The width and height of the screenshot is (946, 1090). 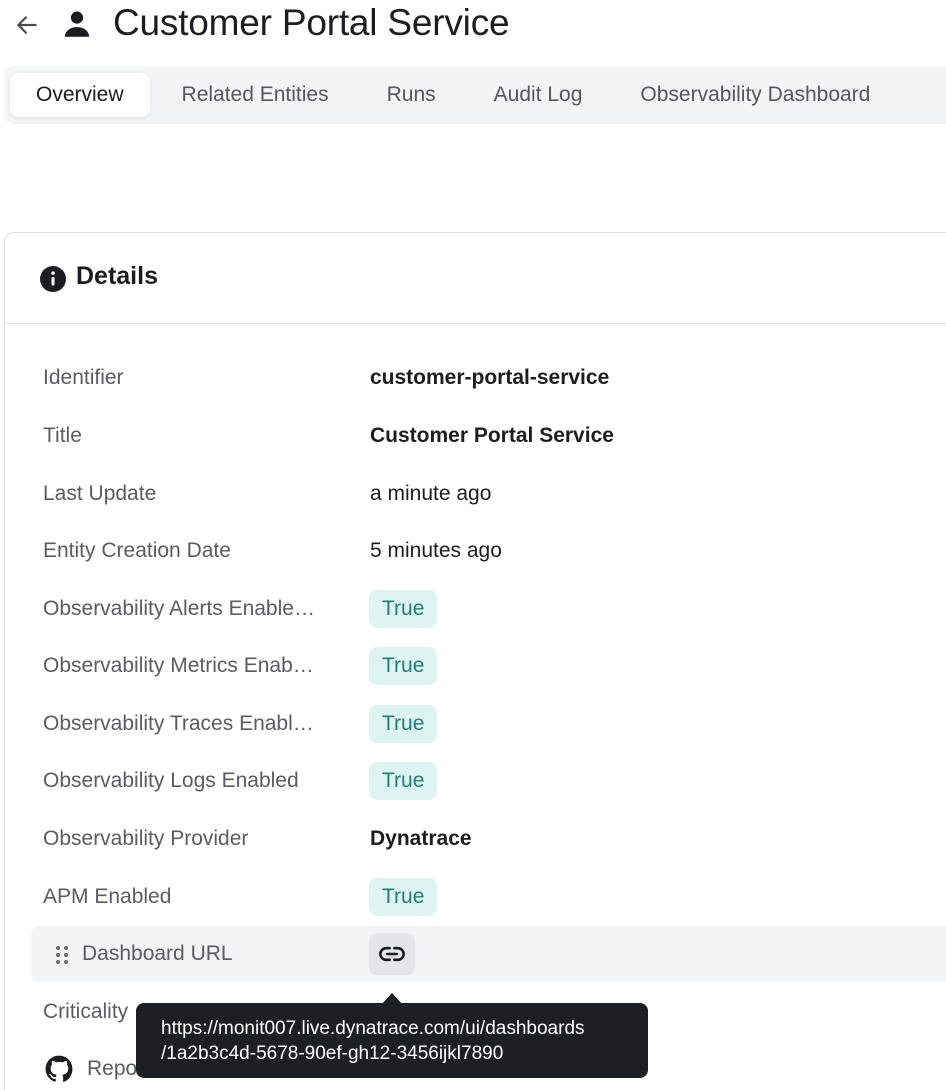 I want to click on info-icon, so click(x=53, y=279).